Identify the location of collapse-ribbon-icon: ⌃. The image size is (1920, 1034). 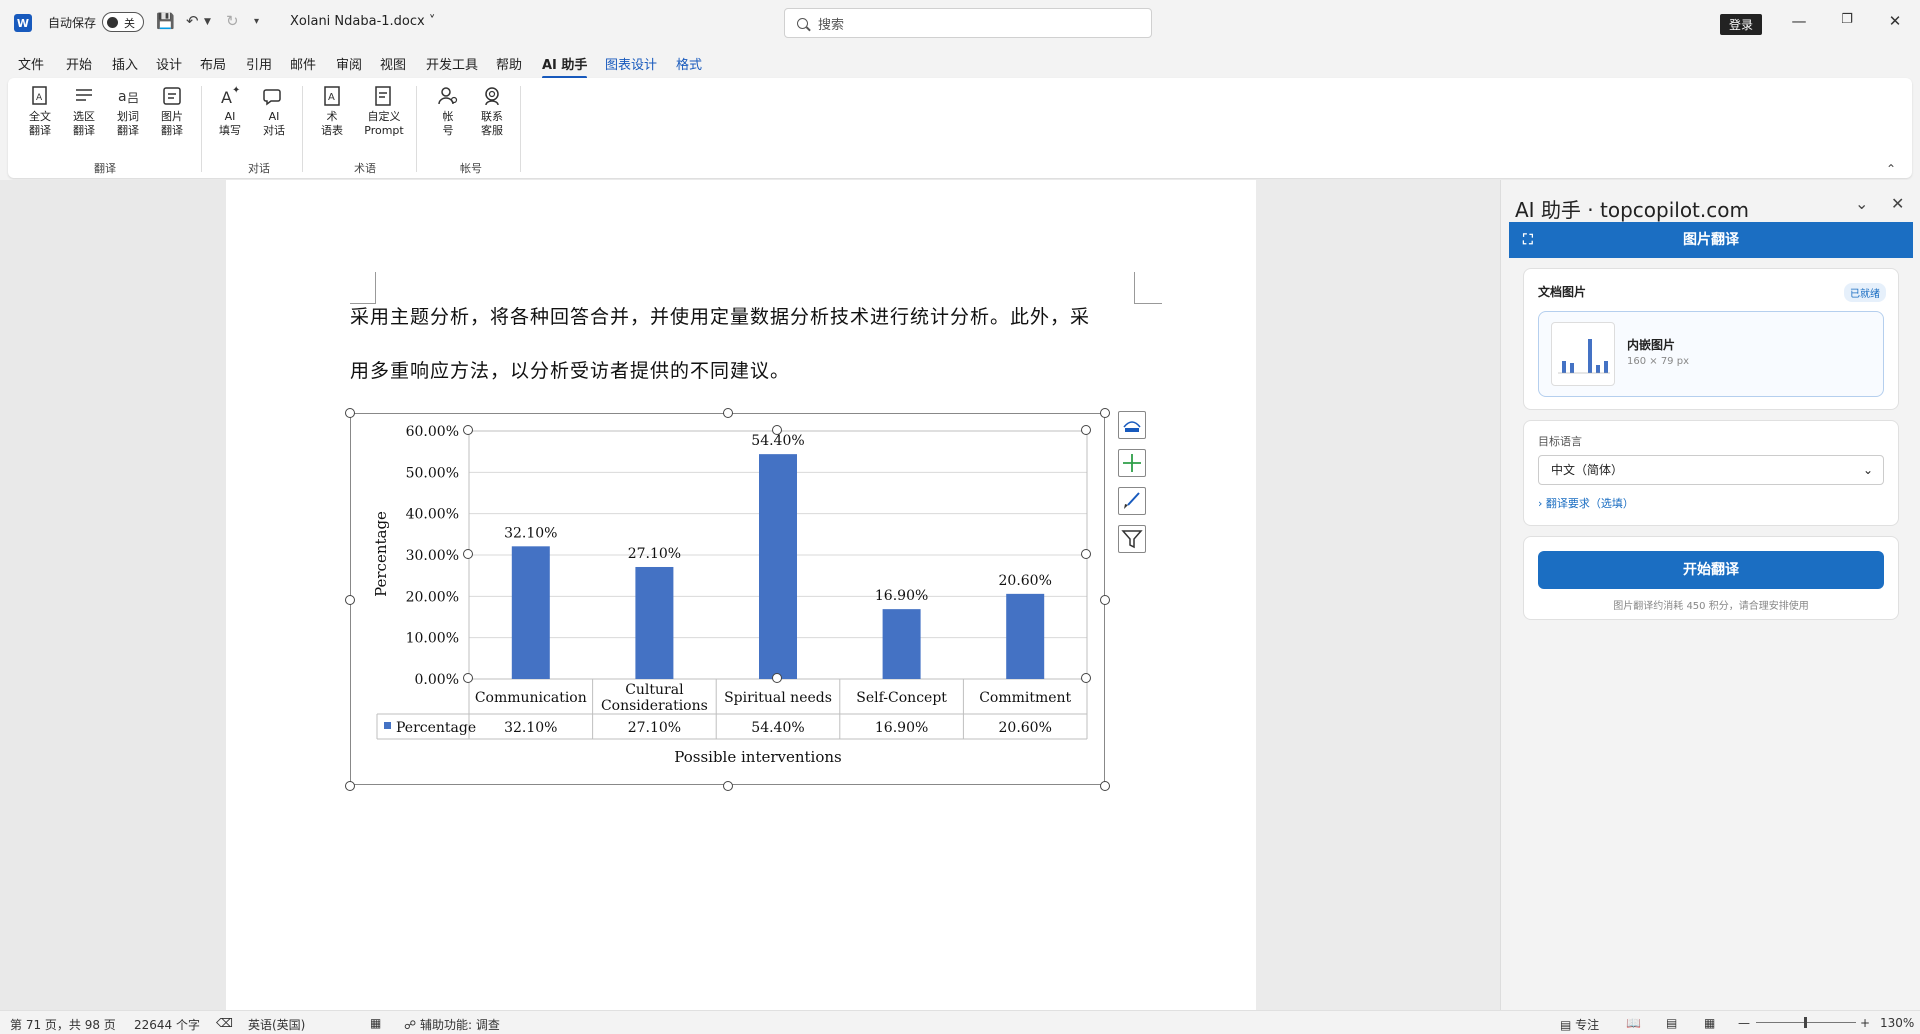
(1891, 169).